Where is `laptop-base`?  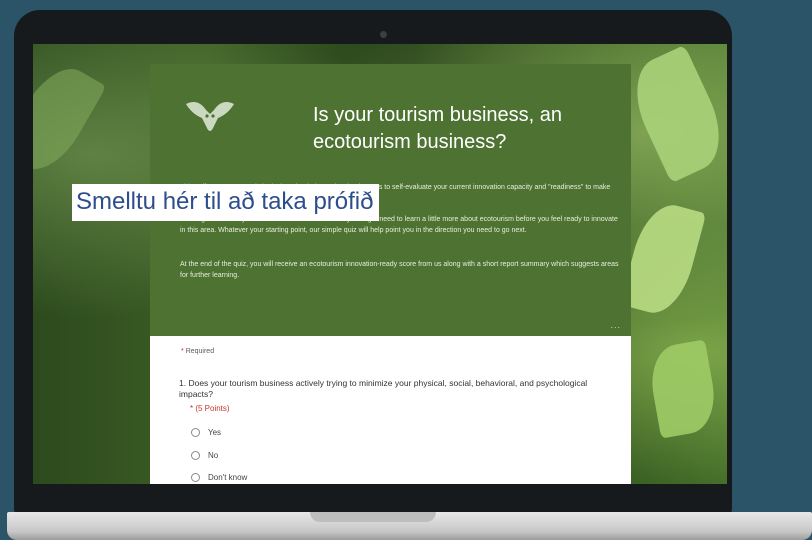
laptop-base is located at coordinates (409, 526).